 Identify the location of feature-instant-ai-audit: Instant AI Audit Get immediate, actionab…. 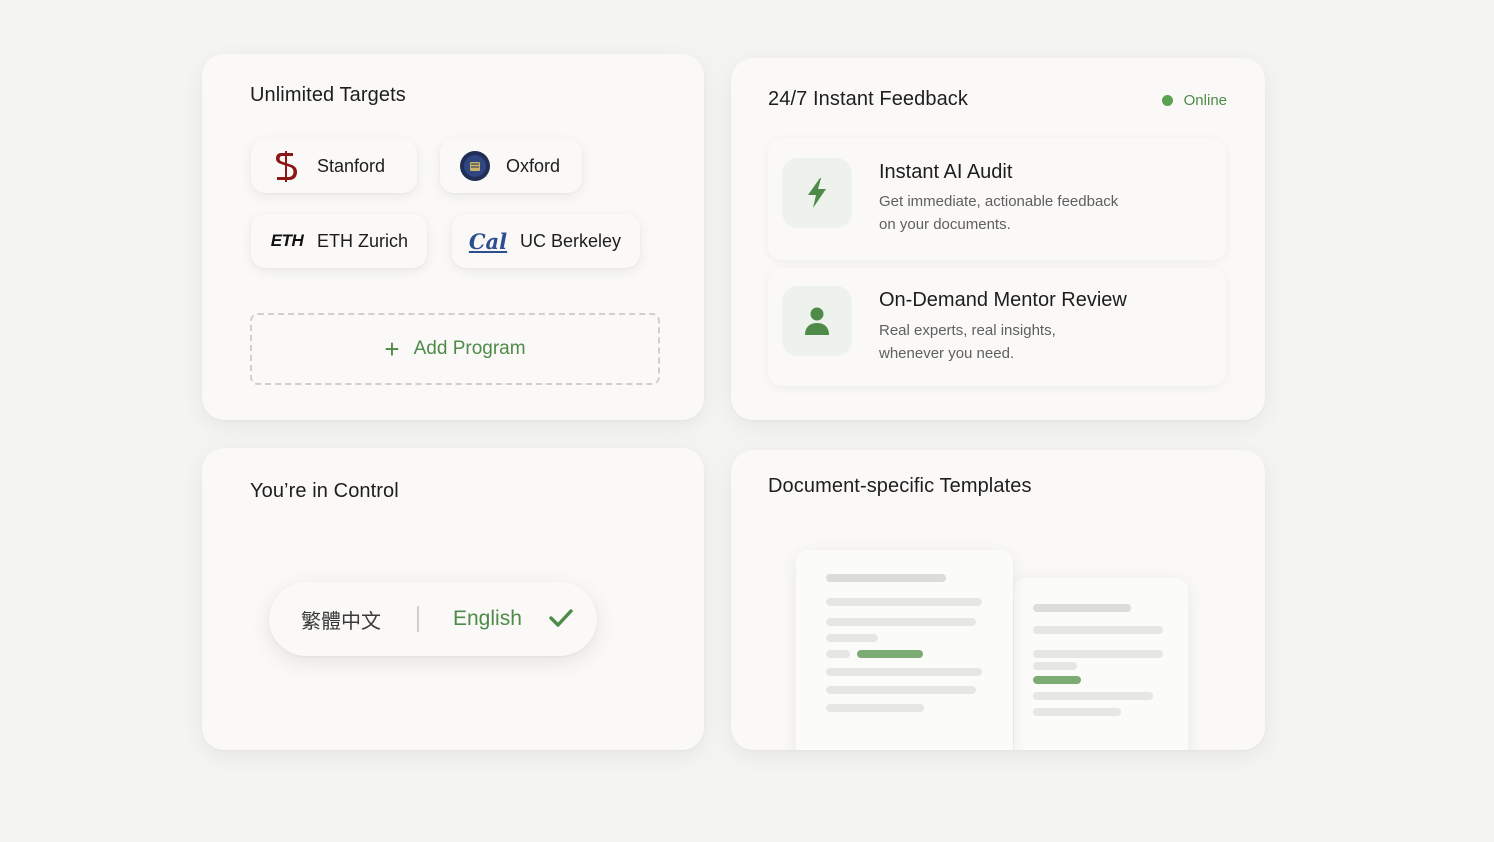
(997, 199).